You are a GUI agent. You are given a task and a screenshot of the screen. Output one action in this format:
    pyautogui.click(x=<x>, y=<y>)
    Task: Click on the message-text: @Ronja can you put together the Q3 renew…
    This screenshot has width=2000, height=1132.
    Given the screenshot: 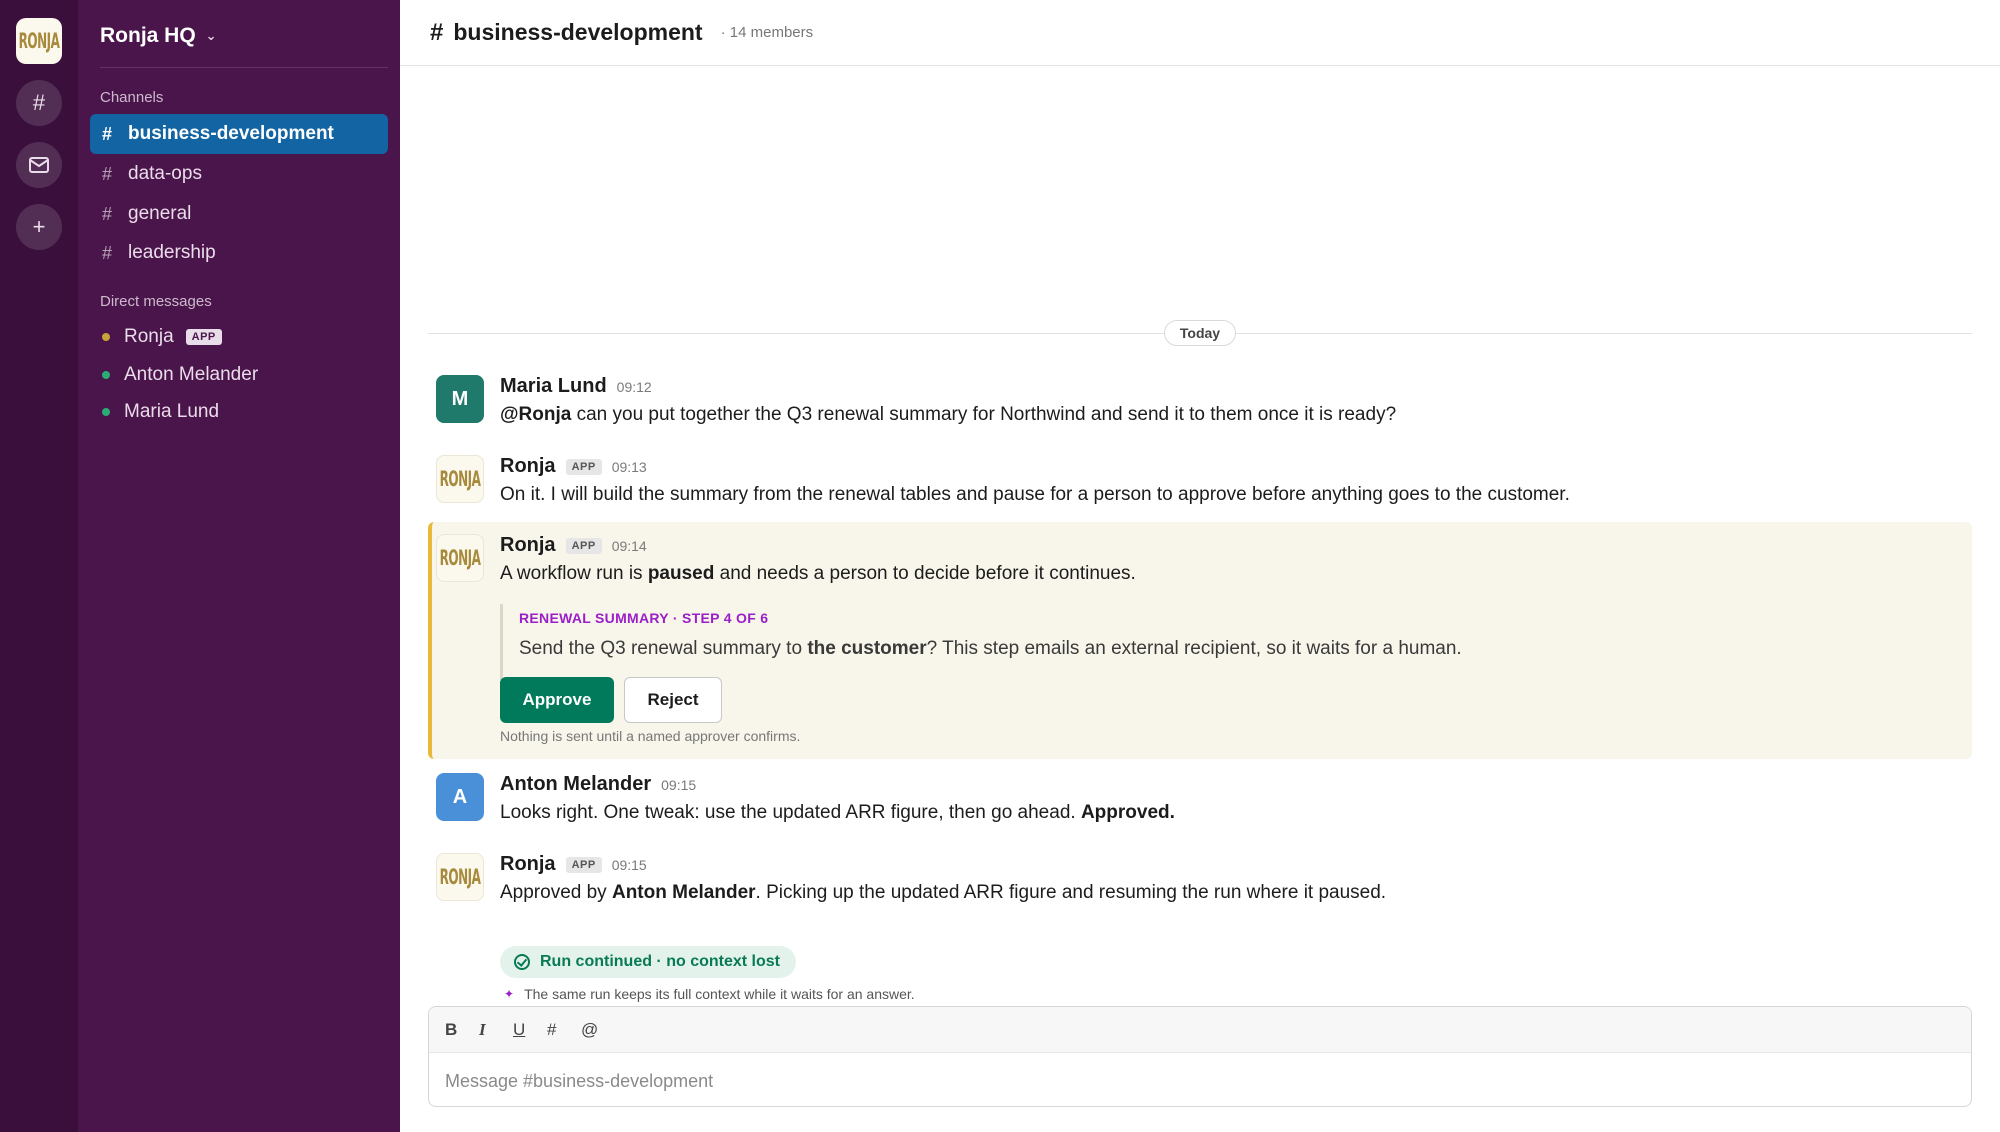 What is the action you would take?
    pyautogui.click(x=948, y=415)
    